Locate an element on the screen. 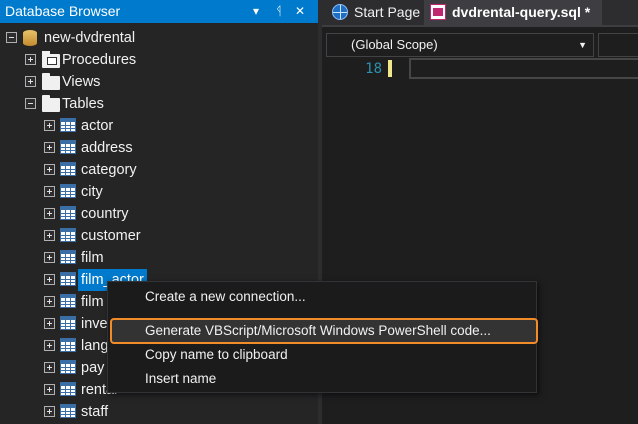 The width and height of the screenshot is (638, 424). globe-icon is located at coordinates (340, 12).